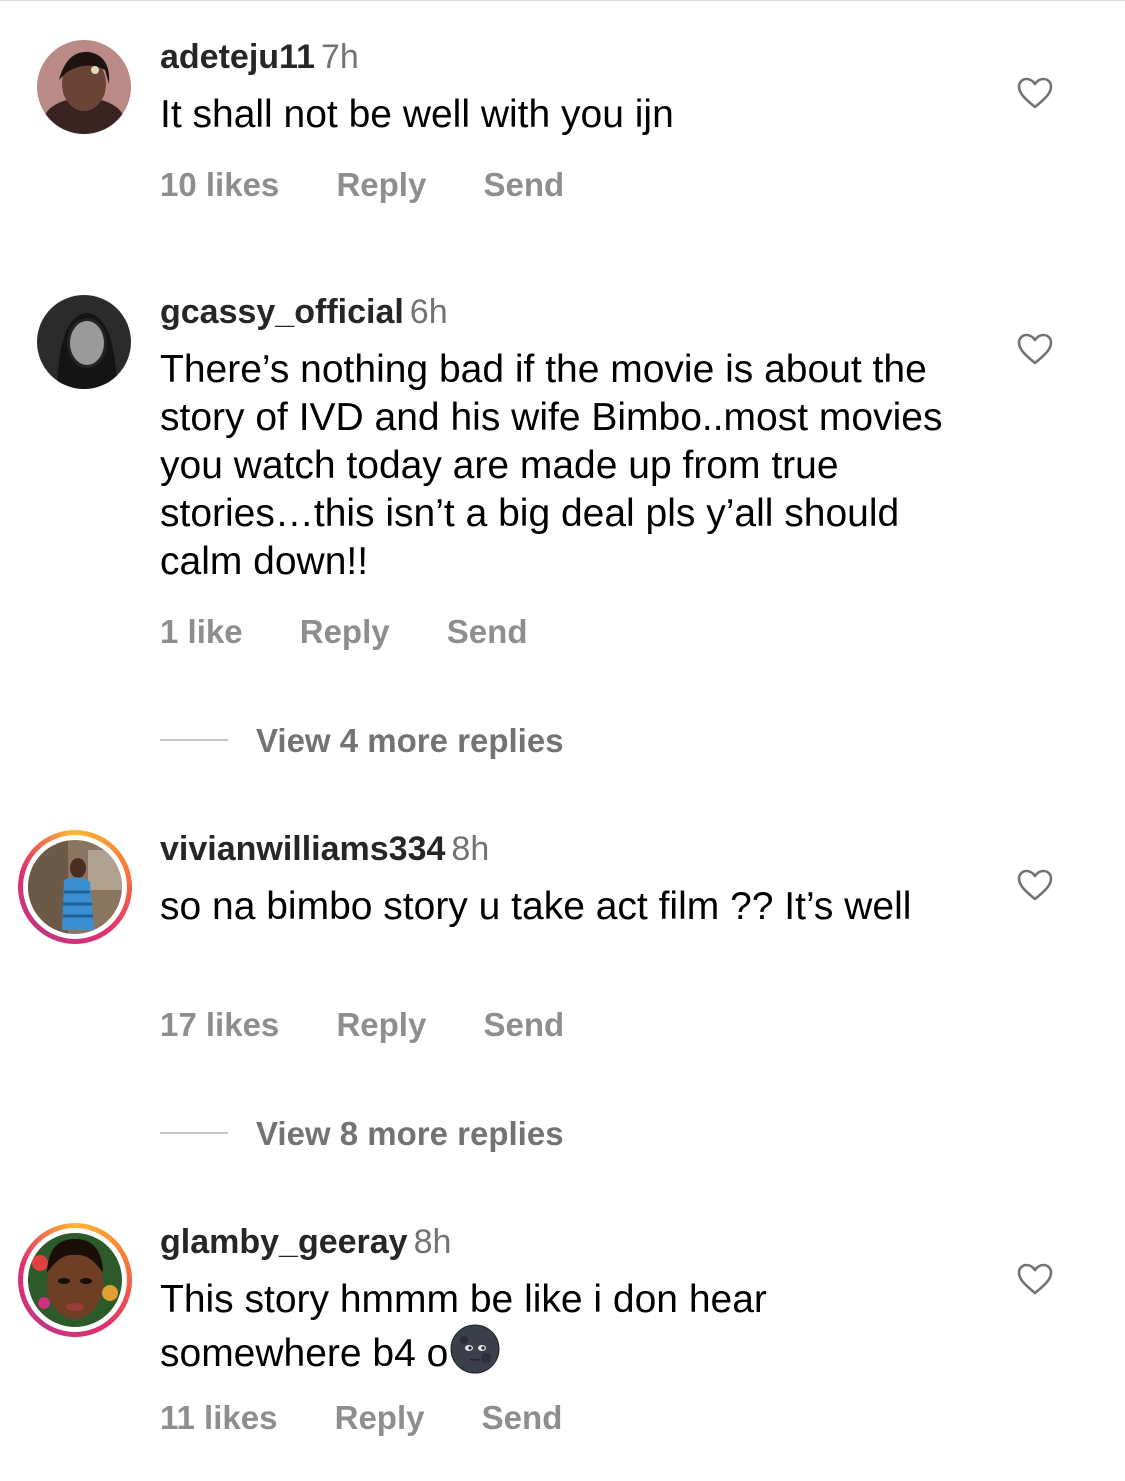  Describe the element at coordinates (475, 1349) in the screenshot. I see `new-moon-face-emoji-icon` at that location.